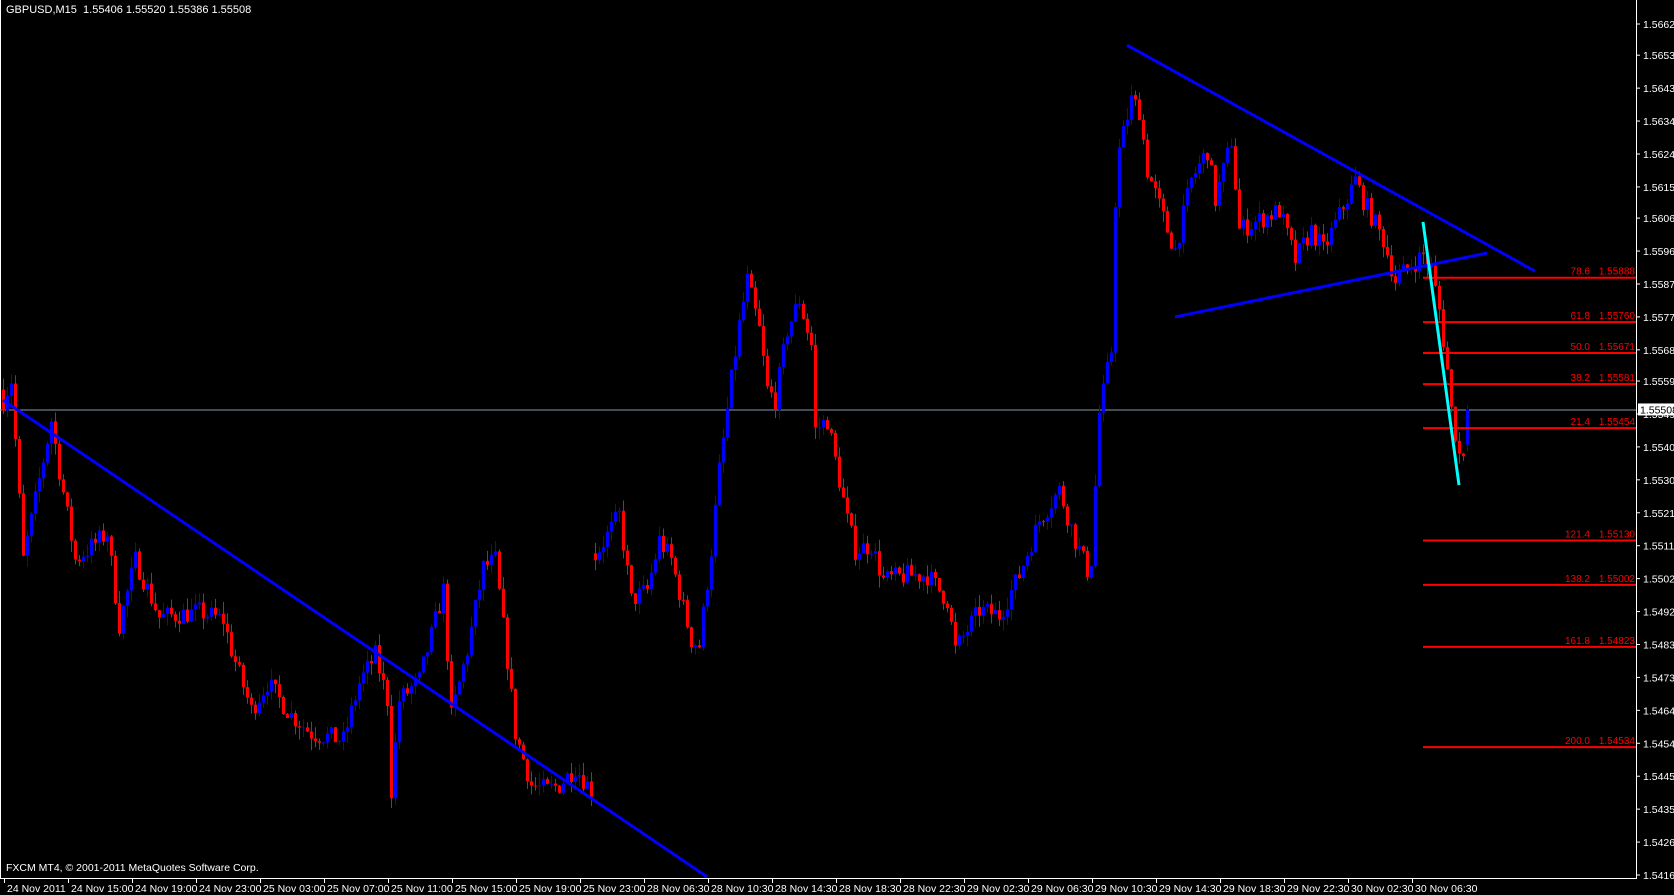  I want to click on time-tick-label: 25 Nov 11:00, so click(422, 889).